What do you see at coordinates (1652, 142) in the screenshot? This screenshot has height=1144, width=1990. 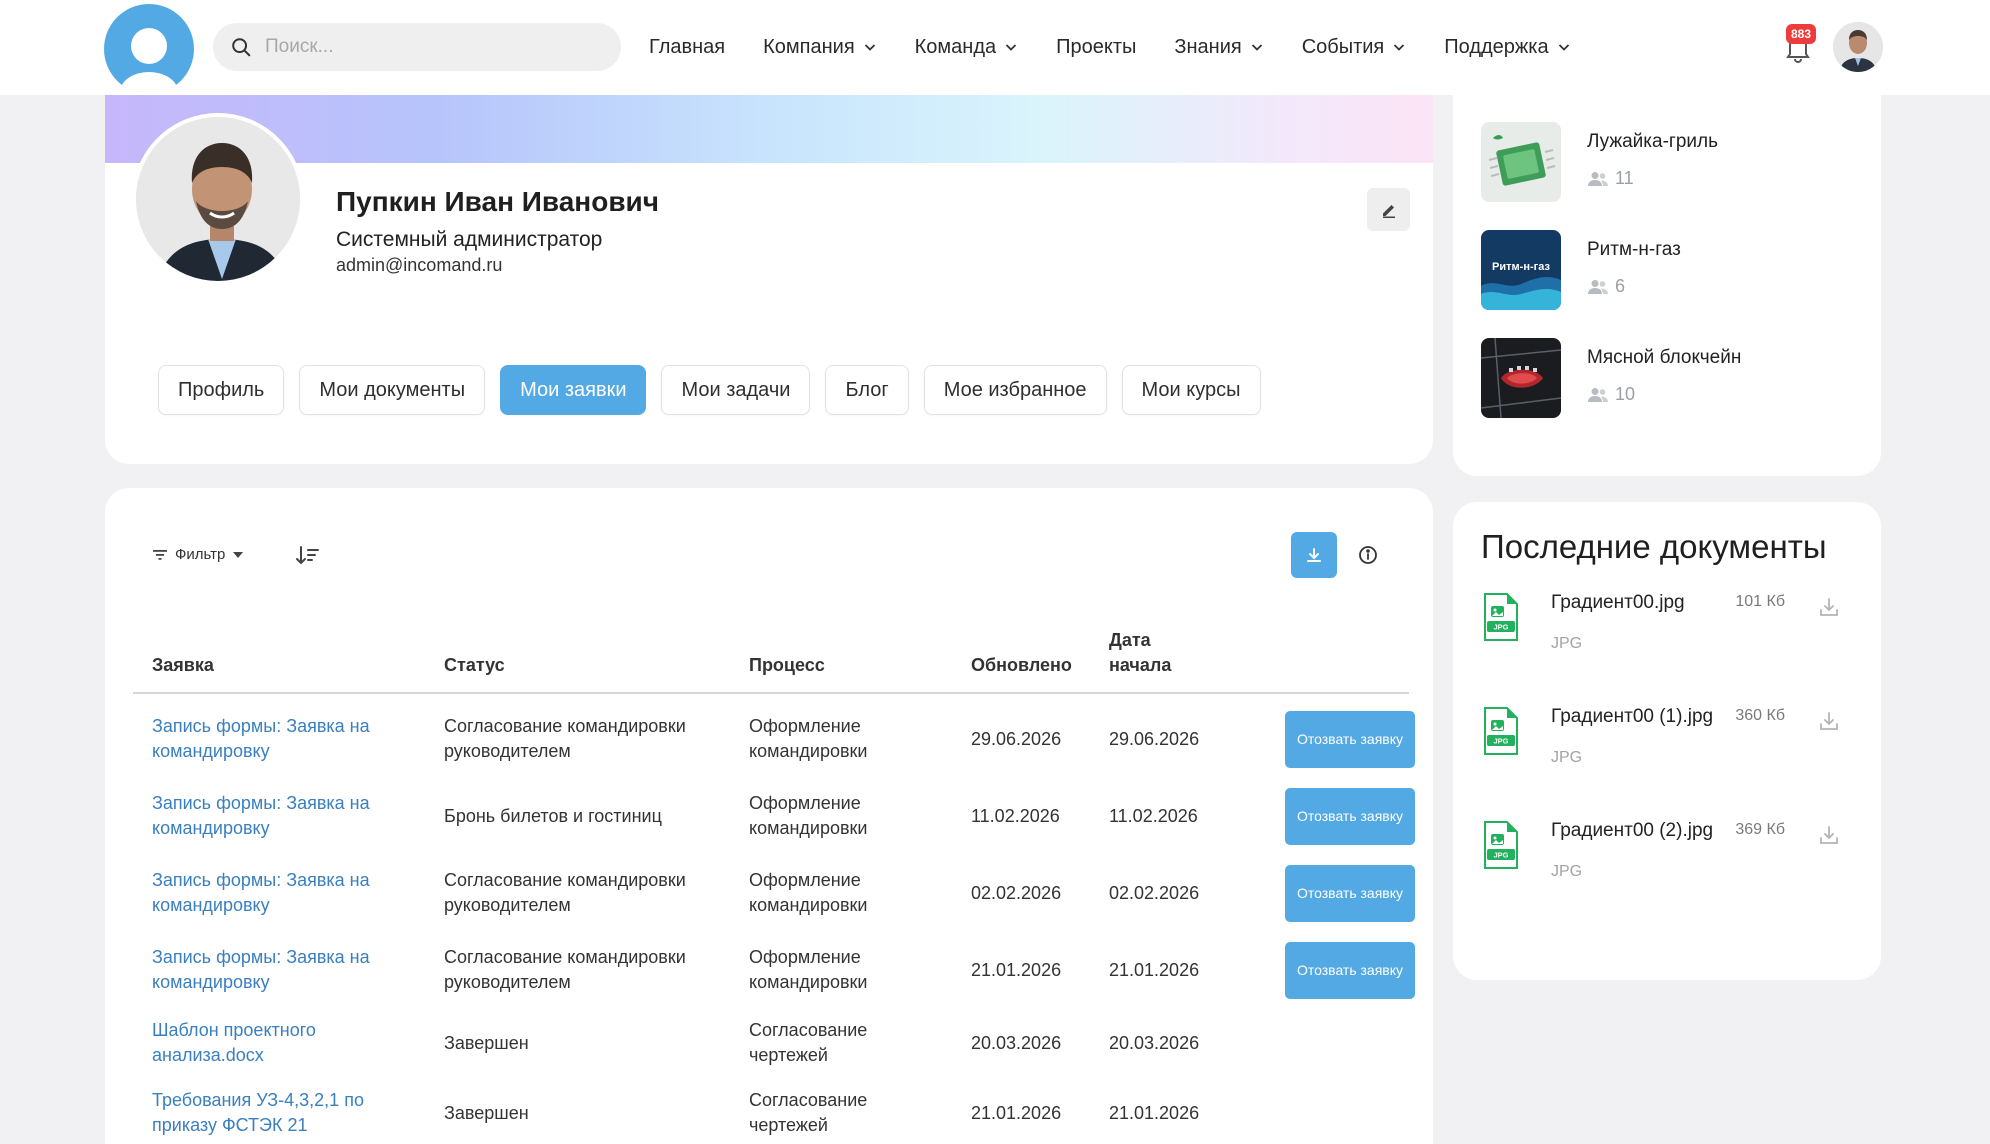 I see `group-name: Лужайка-гриль` at bounding box center [1652, 142].